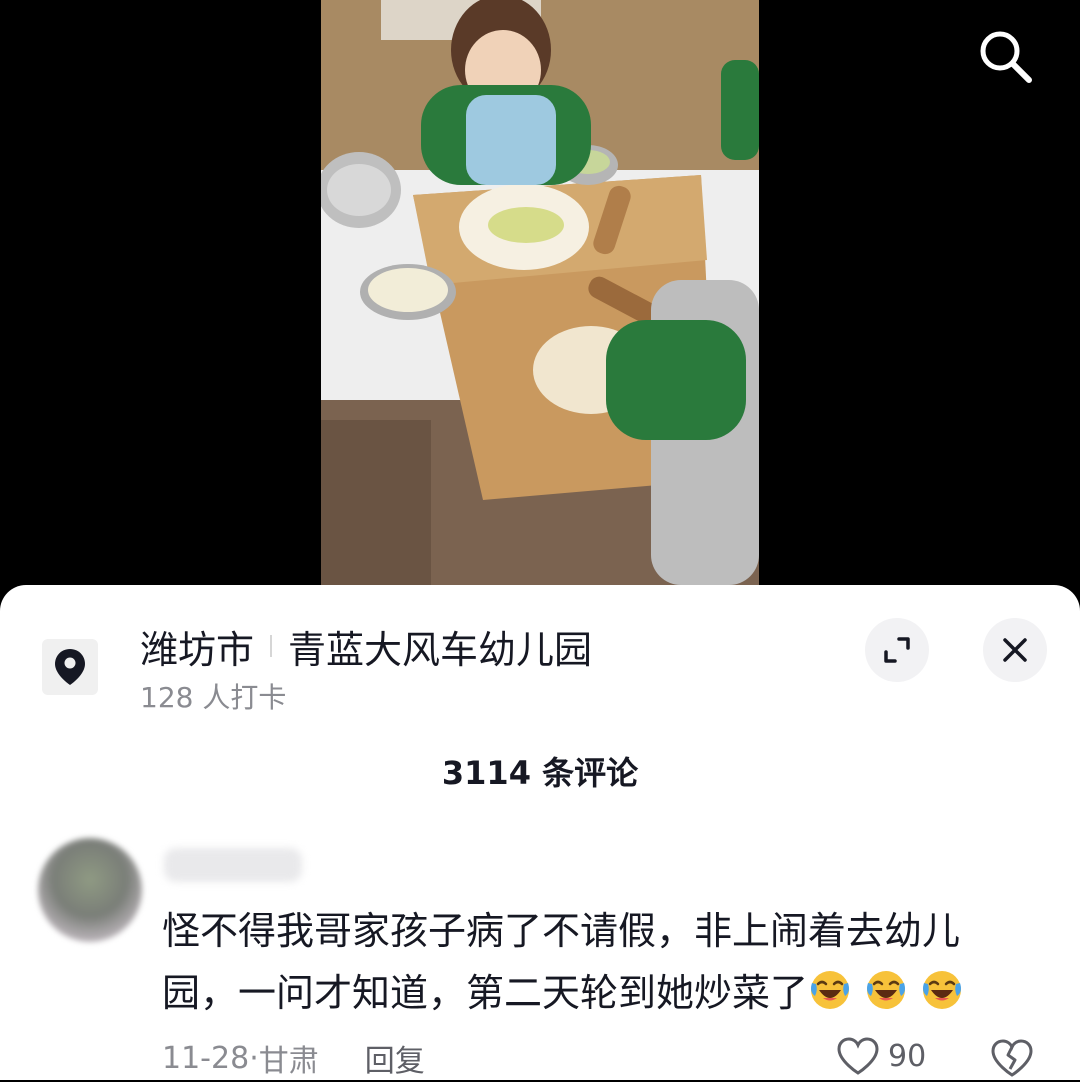 The image size is (1080, 1082). I want to click on location-title: 潍坊市 青蓝大风车幼儿园, so click(366, 646).